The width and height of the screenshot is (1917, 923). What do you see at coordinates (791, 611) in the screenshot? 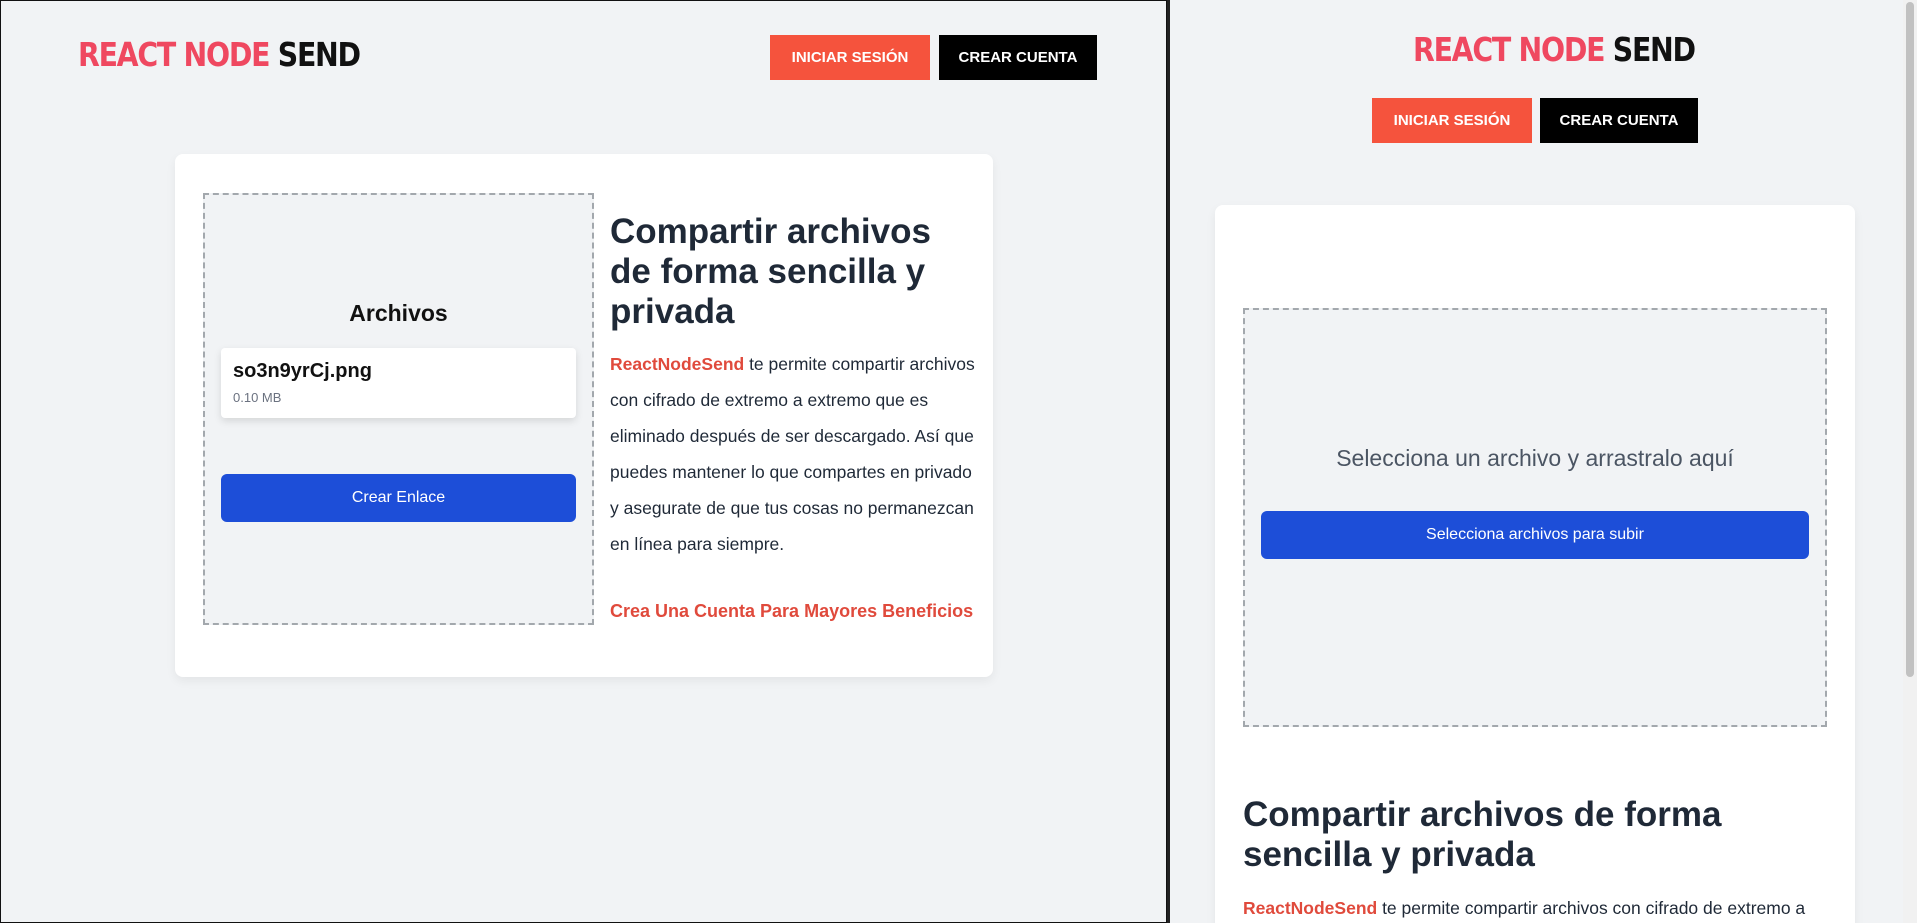
I see `create-account-link: Crea Una Cuenta Para Mayores Beneficios` at bounding box center [791, 611].